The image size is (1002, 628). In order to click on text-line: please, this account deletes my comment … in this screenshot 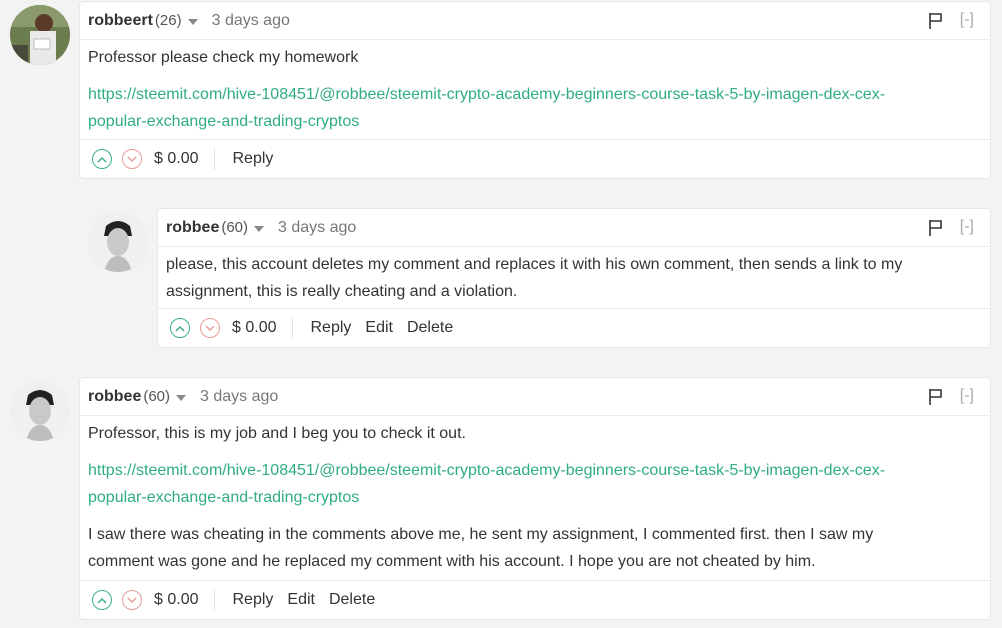, I will do `click(534, 264)`.